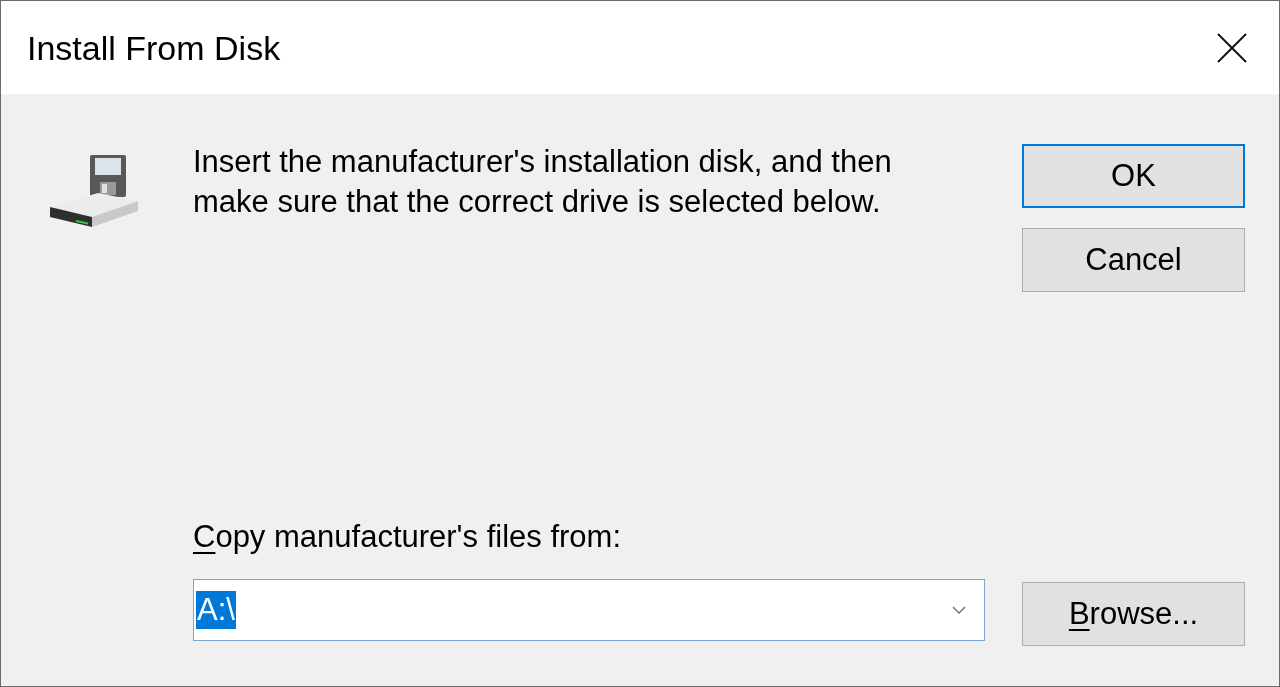 The image size is (1280, 687). I want to click on chevron-down-icon, so click(959, 610).